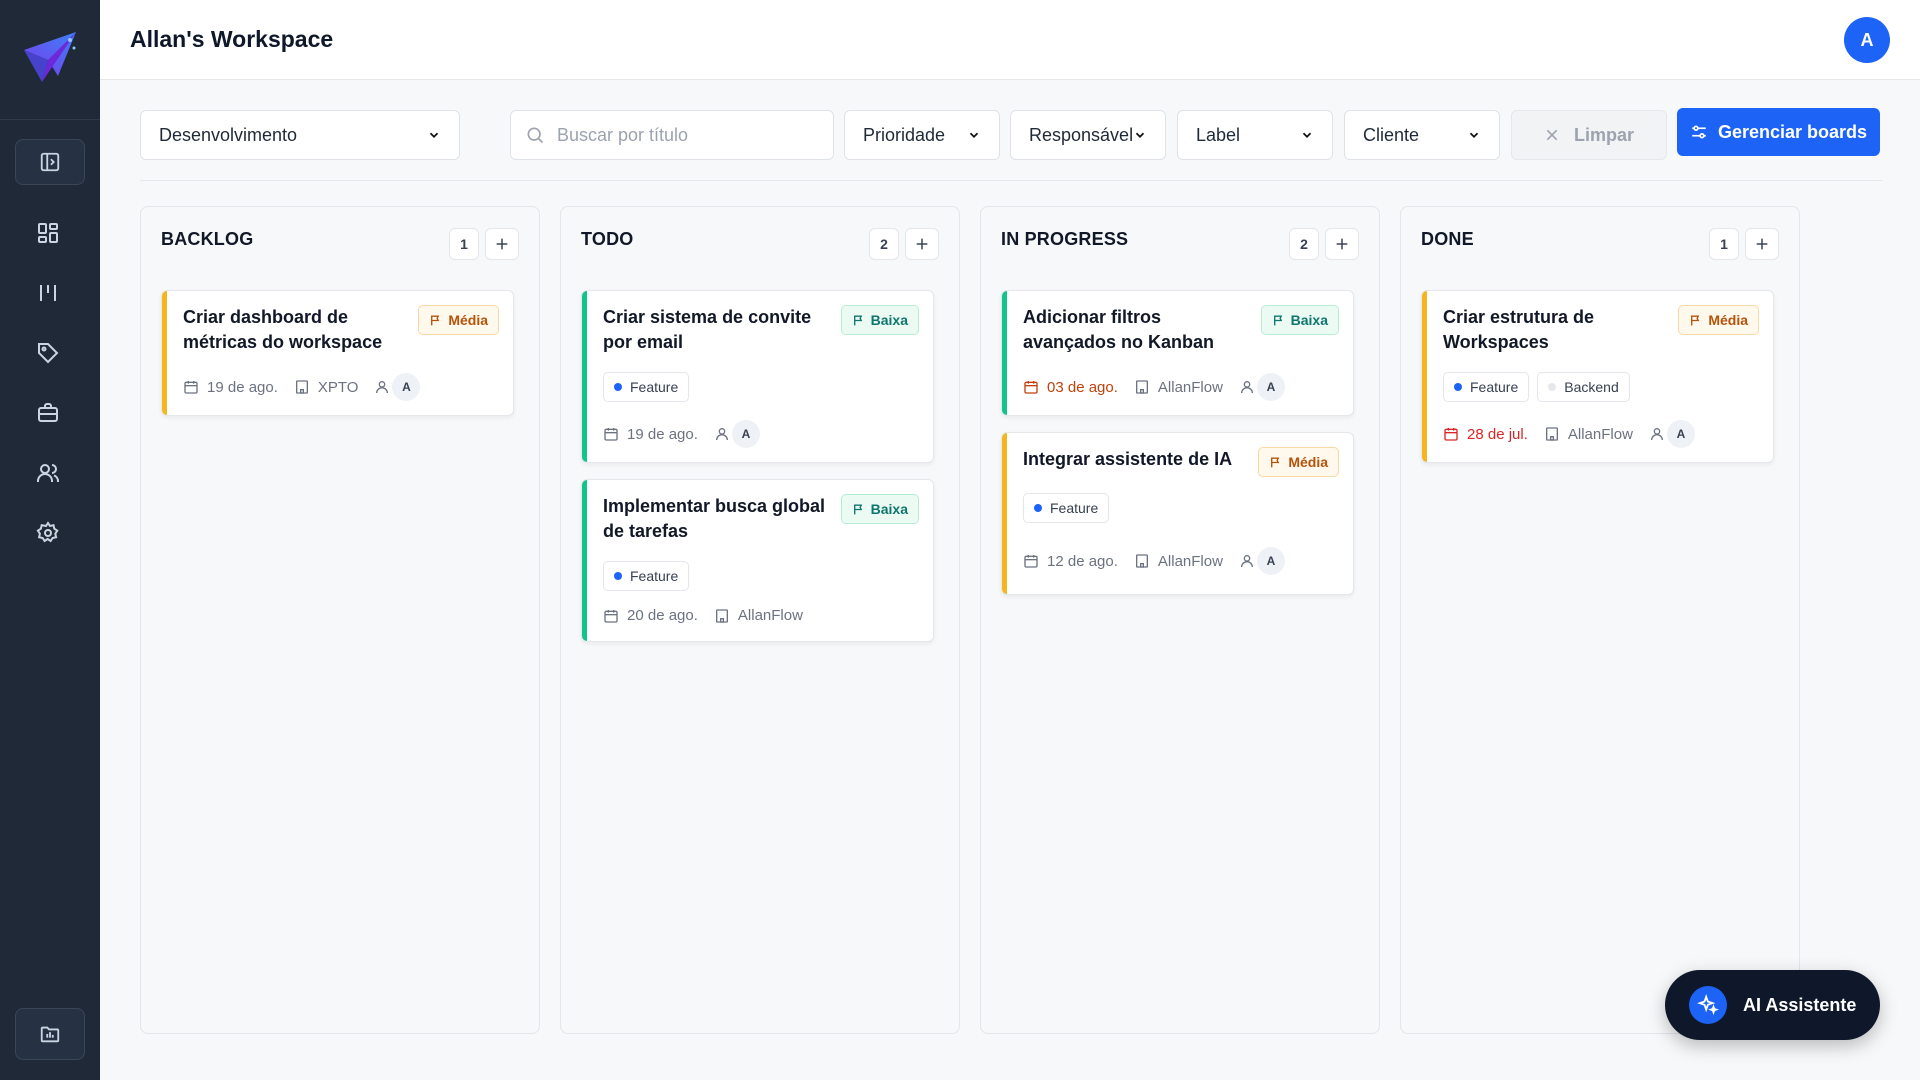 This screenshot has width=1920, height=1080. What do you see at coordinates (1589, 135) in the screenshot?
I see `clear-filters-button: Limpar` at bounding box center [1589, 135].